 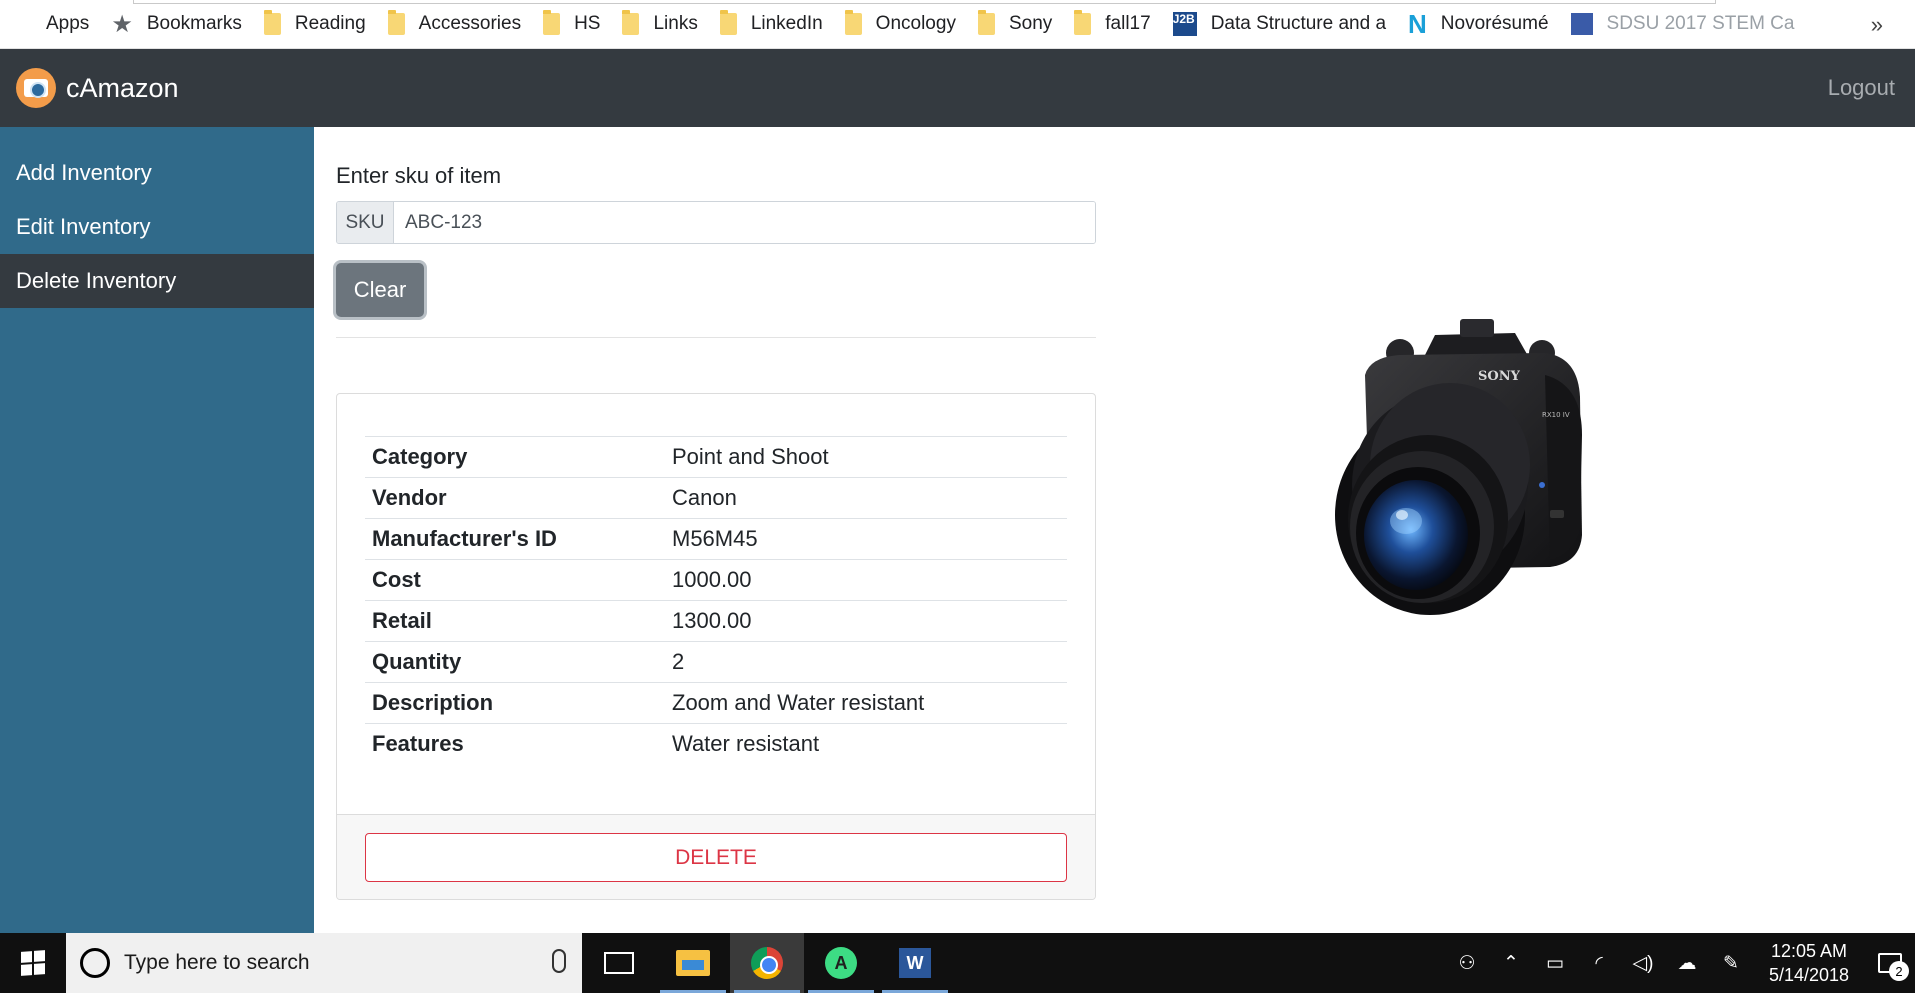 I want to click on sku-input, so click(x=744, y=222).